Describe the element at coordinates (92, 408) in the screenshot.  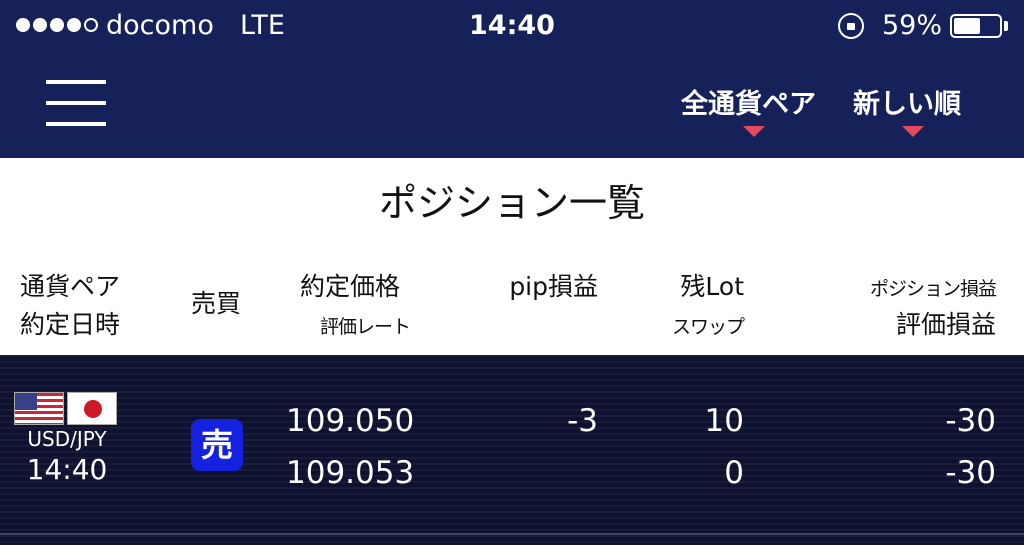
I see `jp-flag-icon` at that location.